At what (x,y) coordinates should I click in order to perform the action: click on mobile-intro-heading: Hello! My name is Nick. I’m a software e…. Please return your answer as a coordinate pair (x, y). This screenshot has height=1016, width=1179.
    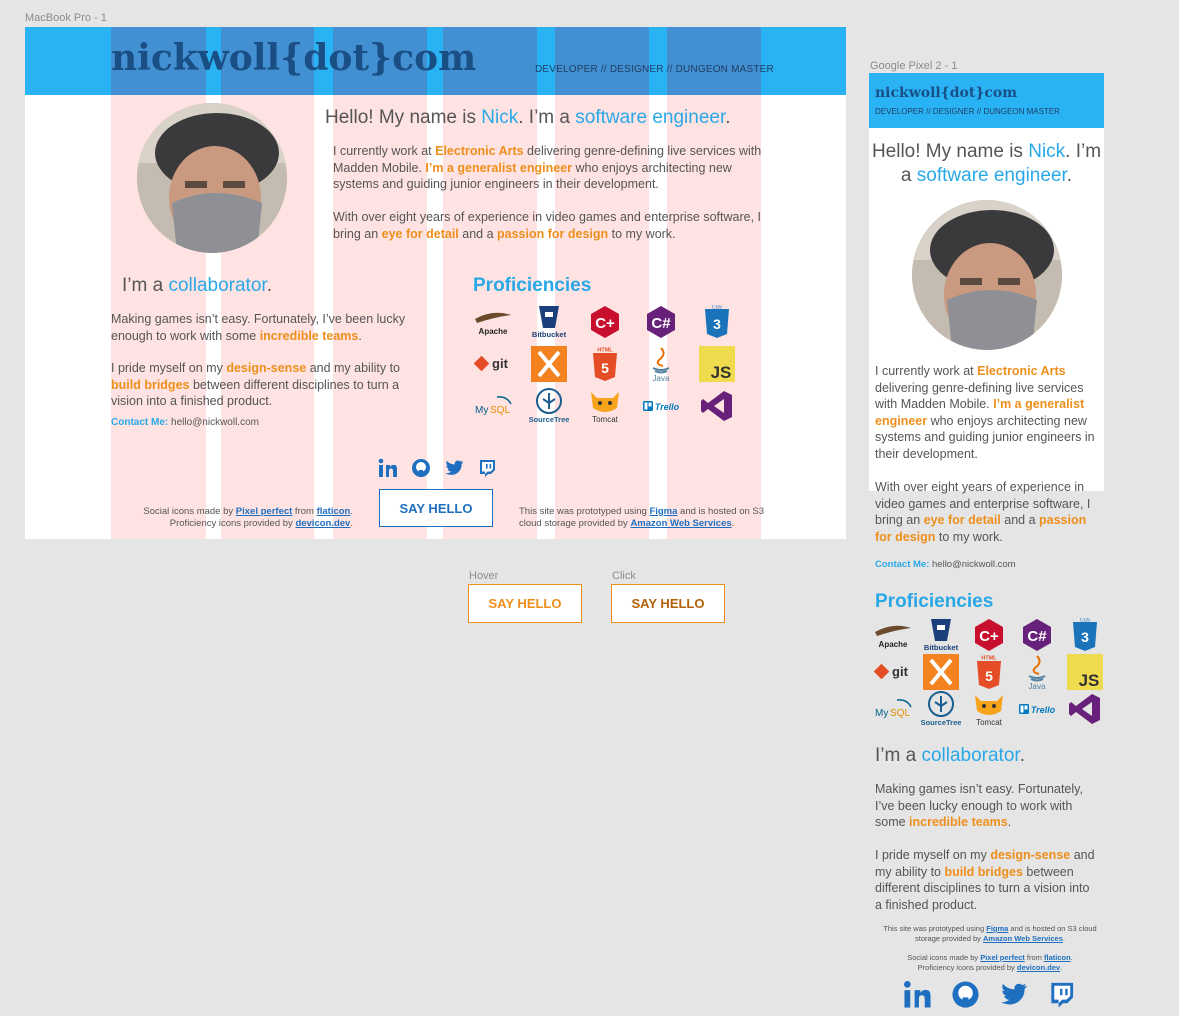
    Looking at the image, I should click on (986, 163).